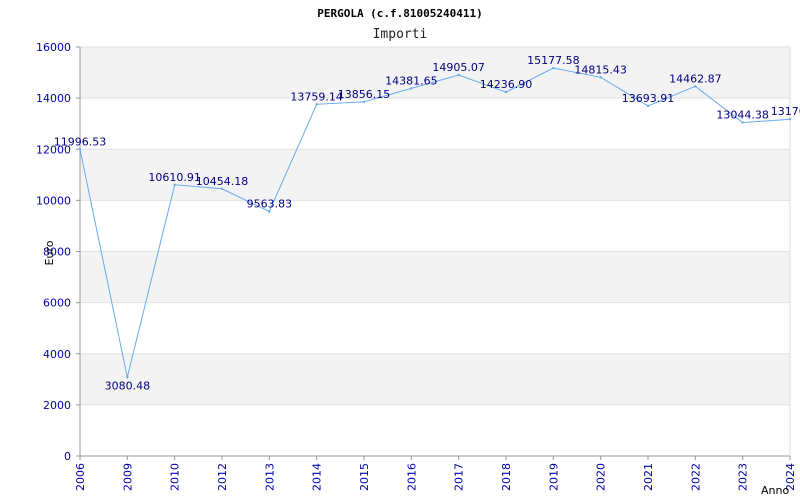  Describe the element at coordinates (775, 490) in the screenshot. I see `x-axis-label: Anno` at that location.